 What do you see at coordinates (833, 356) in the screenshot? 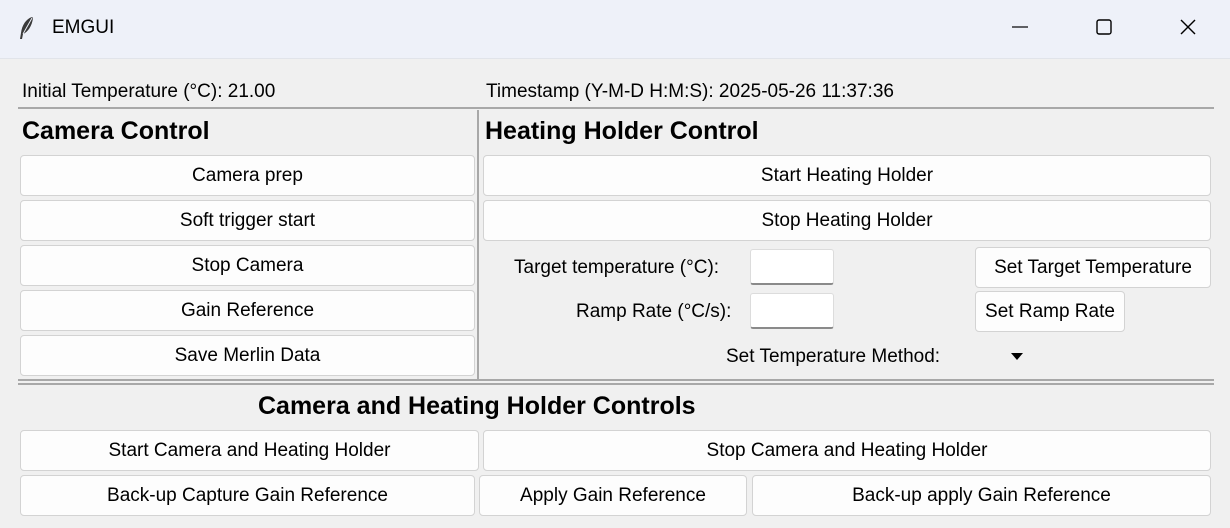
I see `temperature-method-label: Set Temperature Method:` at bounding box center [833, 356].